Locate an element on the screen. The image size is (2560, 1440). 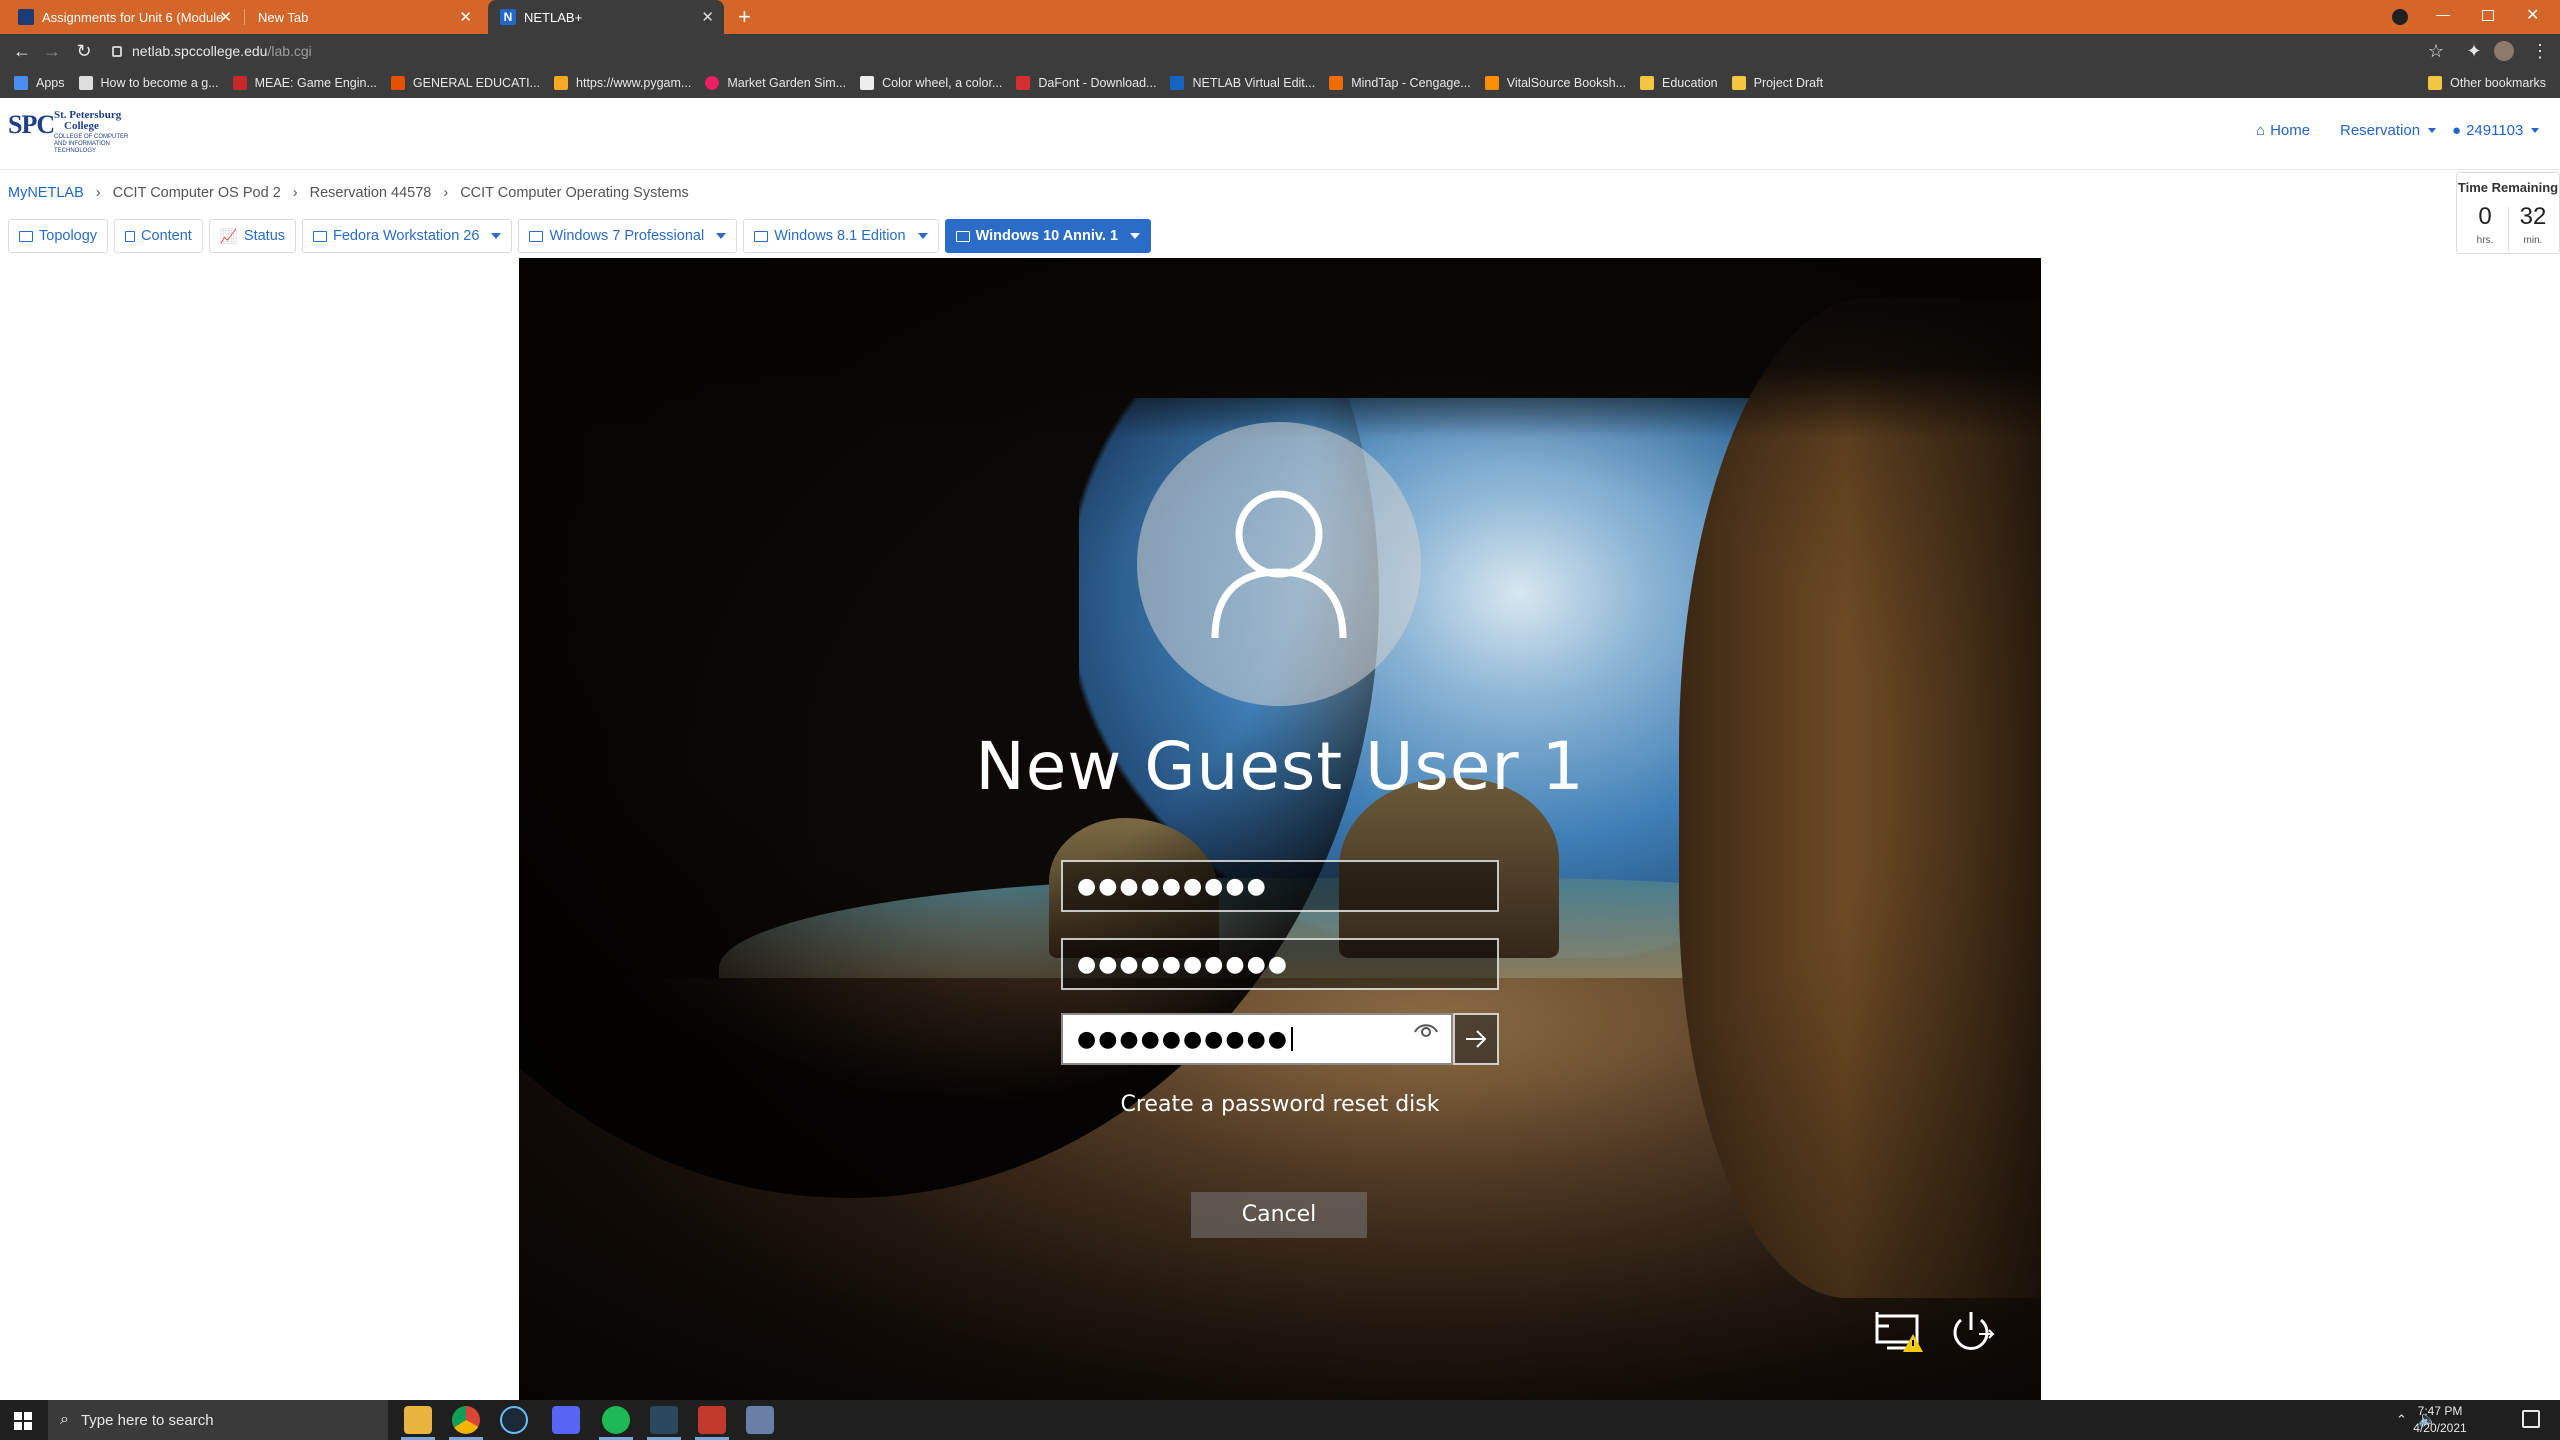
url-host: netlab.spccollege.edu is located at coordinates (200, 51).